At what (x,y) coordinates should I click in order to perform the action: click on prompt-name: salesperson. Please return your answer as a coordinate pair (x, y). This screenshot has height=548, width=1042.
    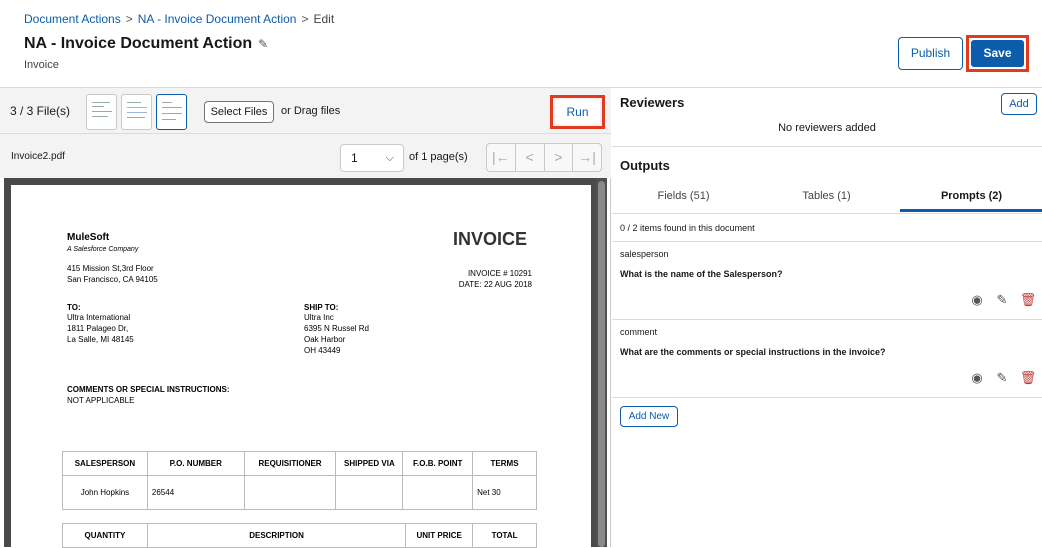
    Looking at the image, I should click on (644, 254).